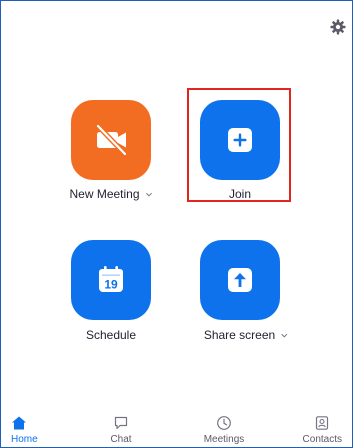  I want to click on schedule-button: 19, so click(111, 280).